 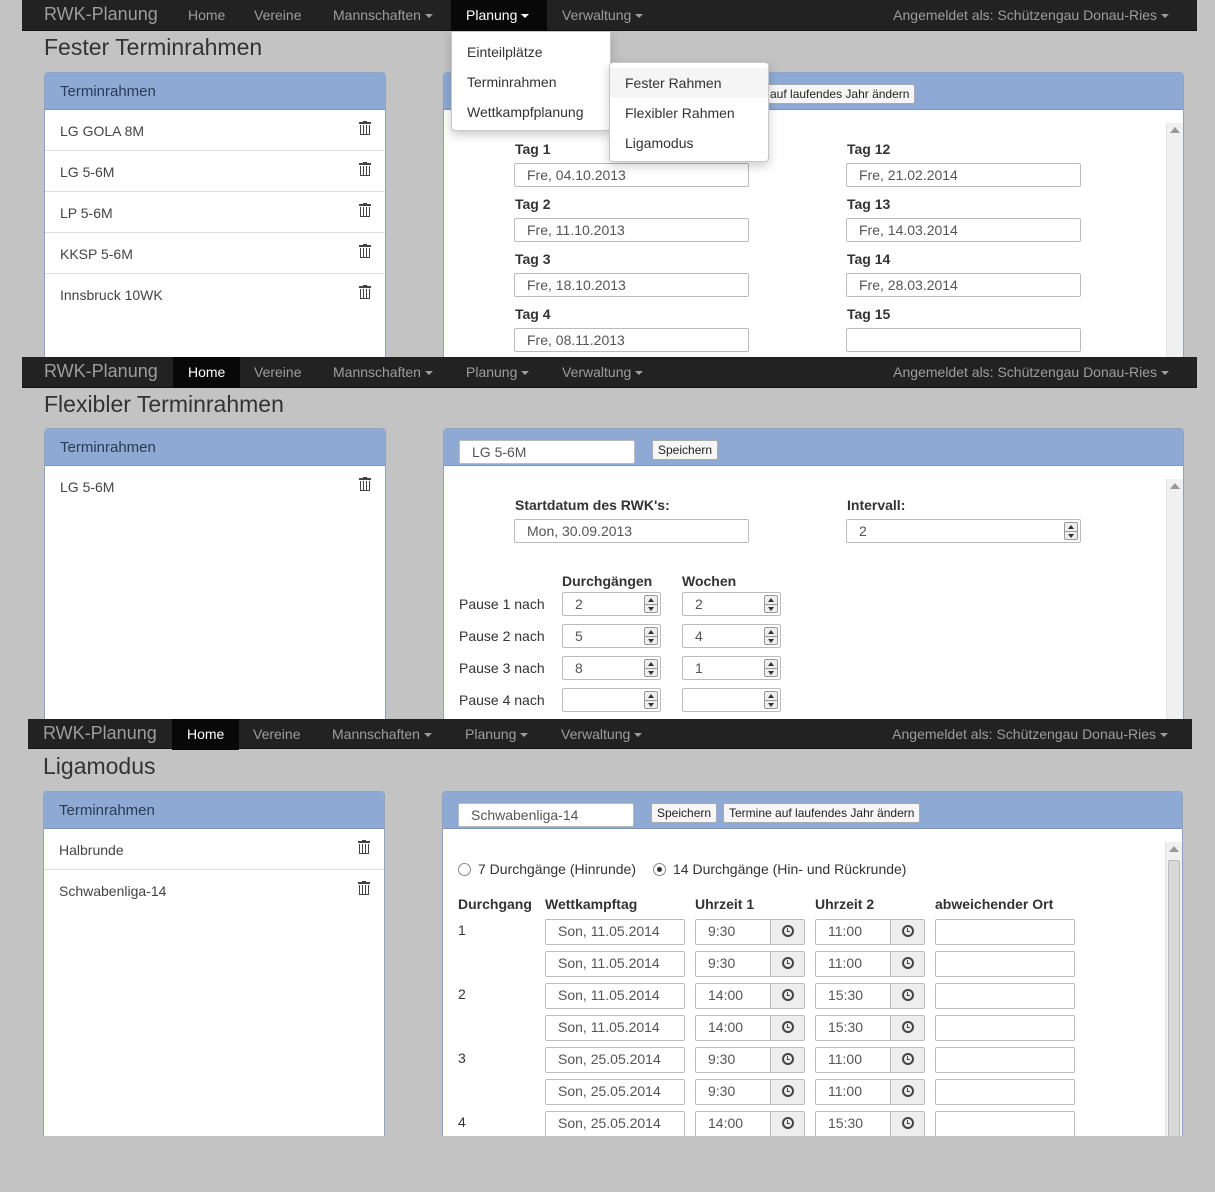 What do you see at coordinates (531, 112) in the screenshot?
I see `menu-item-wettkampfplanung: Wettkampfplanung` at bounding box center [531, 112].